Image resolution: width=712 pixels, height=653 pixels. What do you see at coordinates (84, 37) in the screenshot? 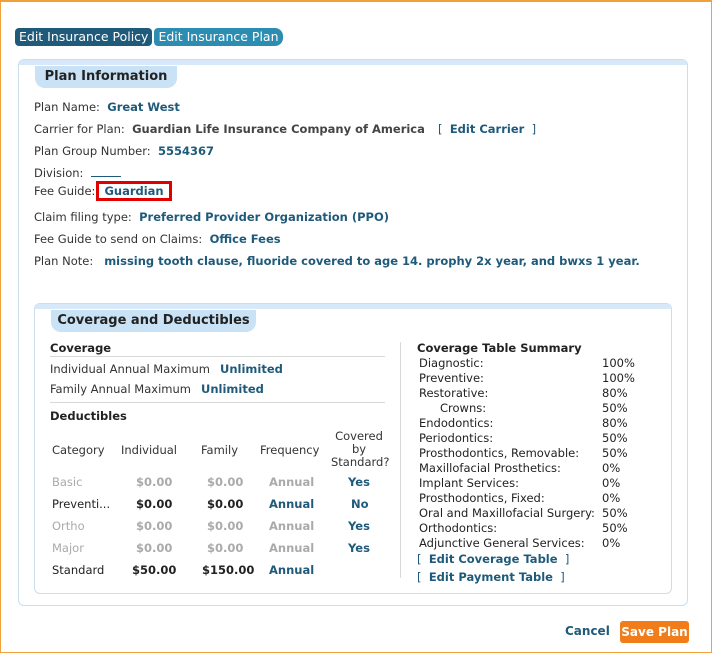
I see `tab-edit-insurance-policy: Edit Insurance Policy` at bounding box center [84, 37].